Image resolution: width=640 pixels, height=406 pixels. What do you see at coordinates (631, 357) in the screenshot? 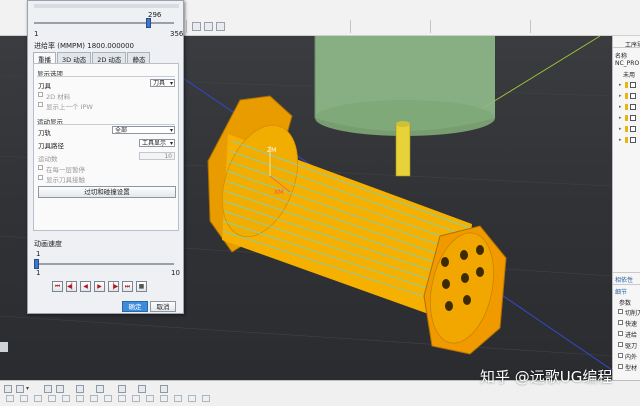
I see `param-item: 内外` at bounding box center [631, 357].